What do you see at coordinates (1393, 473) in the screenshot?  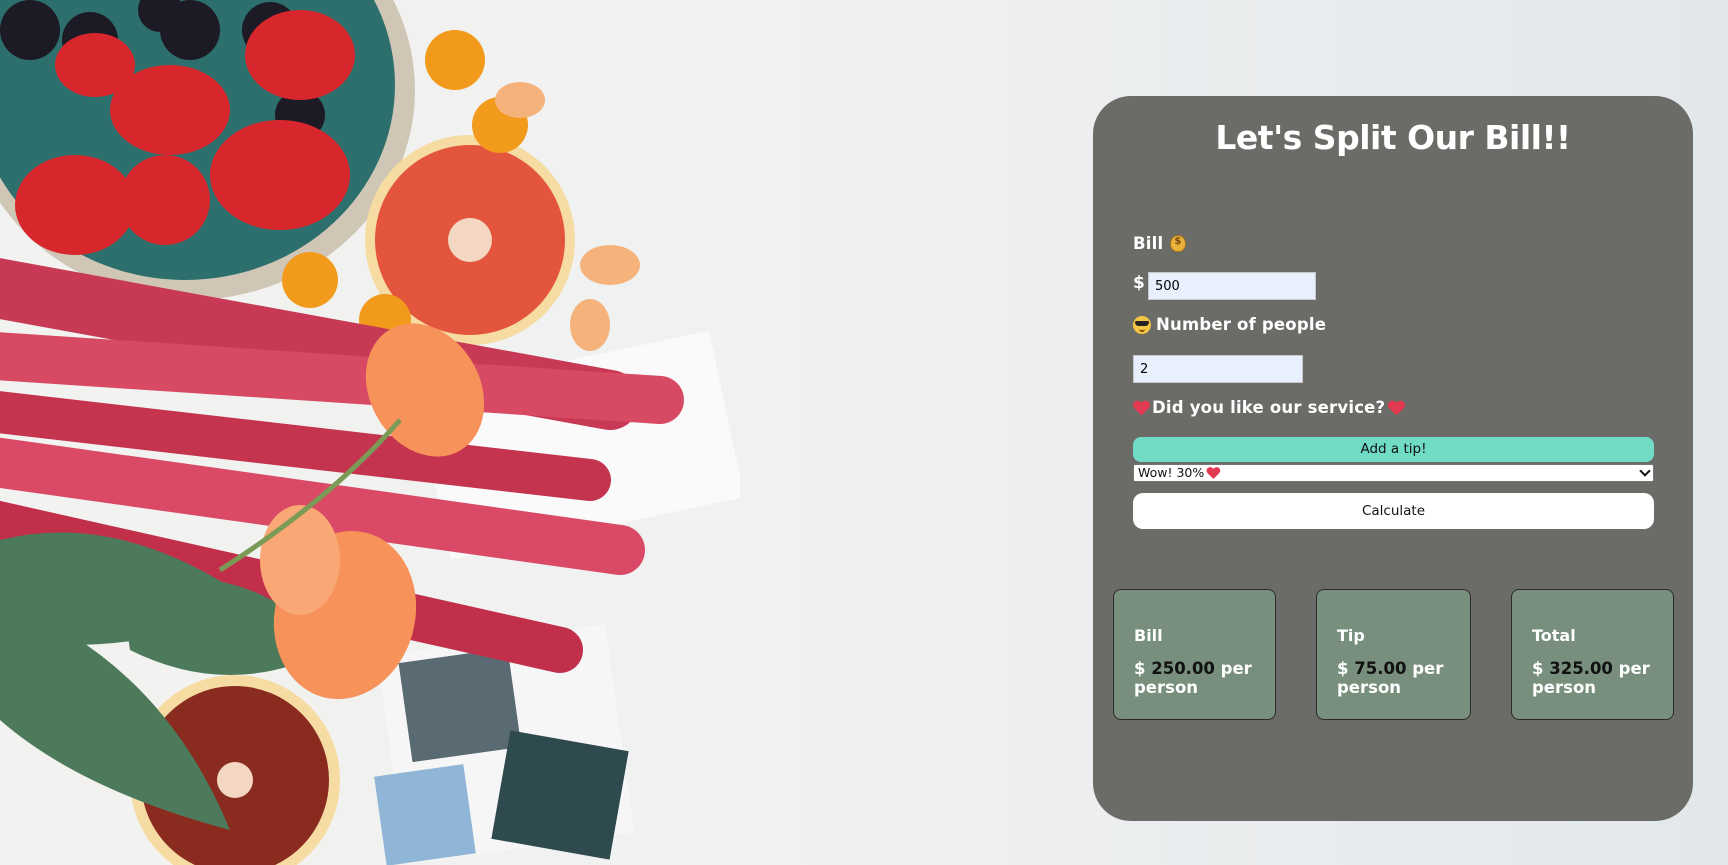 I see `tip-select: Wow! 30%` at bounding box center [1393, 473].